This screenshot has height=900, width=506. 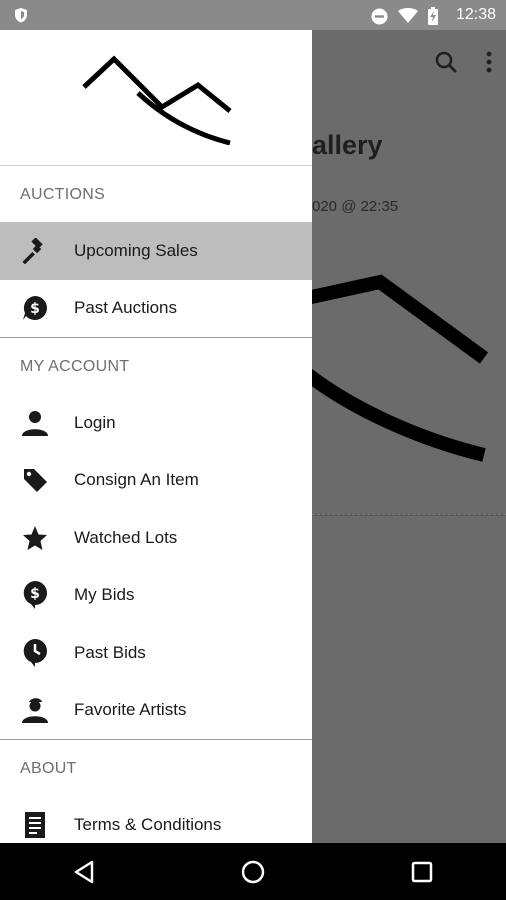 What do you see at coordinates (63, 194) in the screenshot?
I see `section-label-auctions: AUCTIONS` at bounding box center [63, 194].